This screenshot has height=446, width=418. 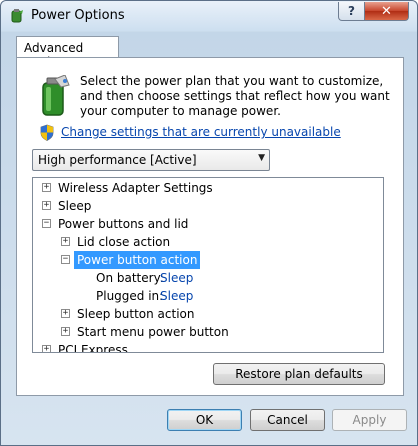 I want to click on window-title: Power Options, so click(x=78, y=15).